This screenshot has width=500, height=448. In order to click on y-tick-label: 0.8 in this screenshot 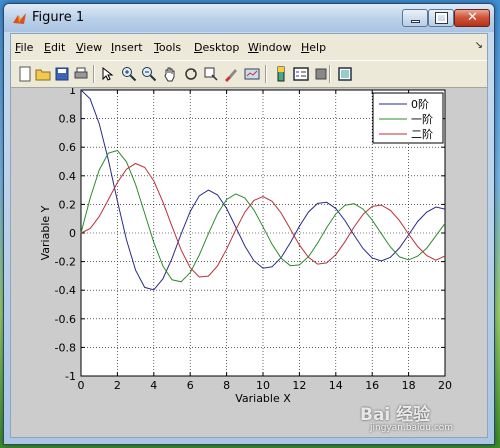, I will do `click(68, 119)`.